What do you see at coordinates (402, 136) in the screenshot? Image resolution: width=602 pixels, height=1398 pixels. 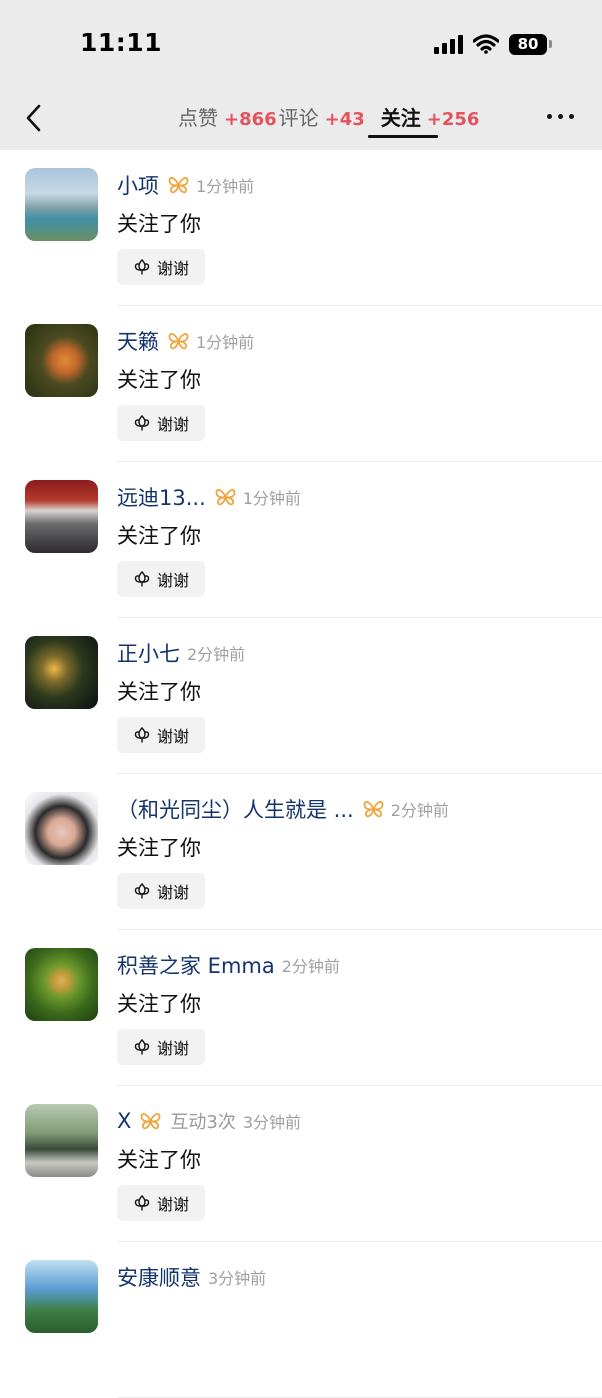 I see `active-tab-indicator` at bounding box center [402, 136].